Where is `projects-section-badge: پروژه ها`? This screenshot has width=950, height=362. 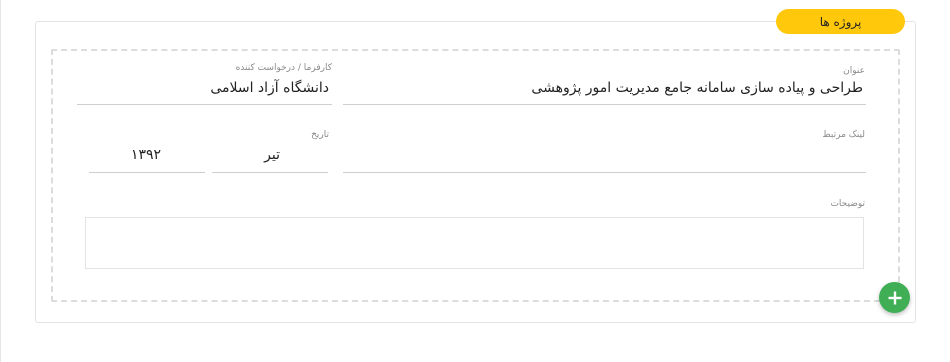
projects-section-badge: پروژه ها is located at coordinates (840, 21).